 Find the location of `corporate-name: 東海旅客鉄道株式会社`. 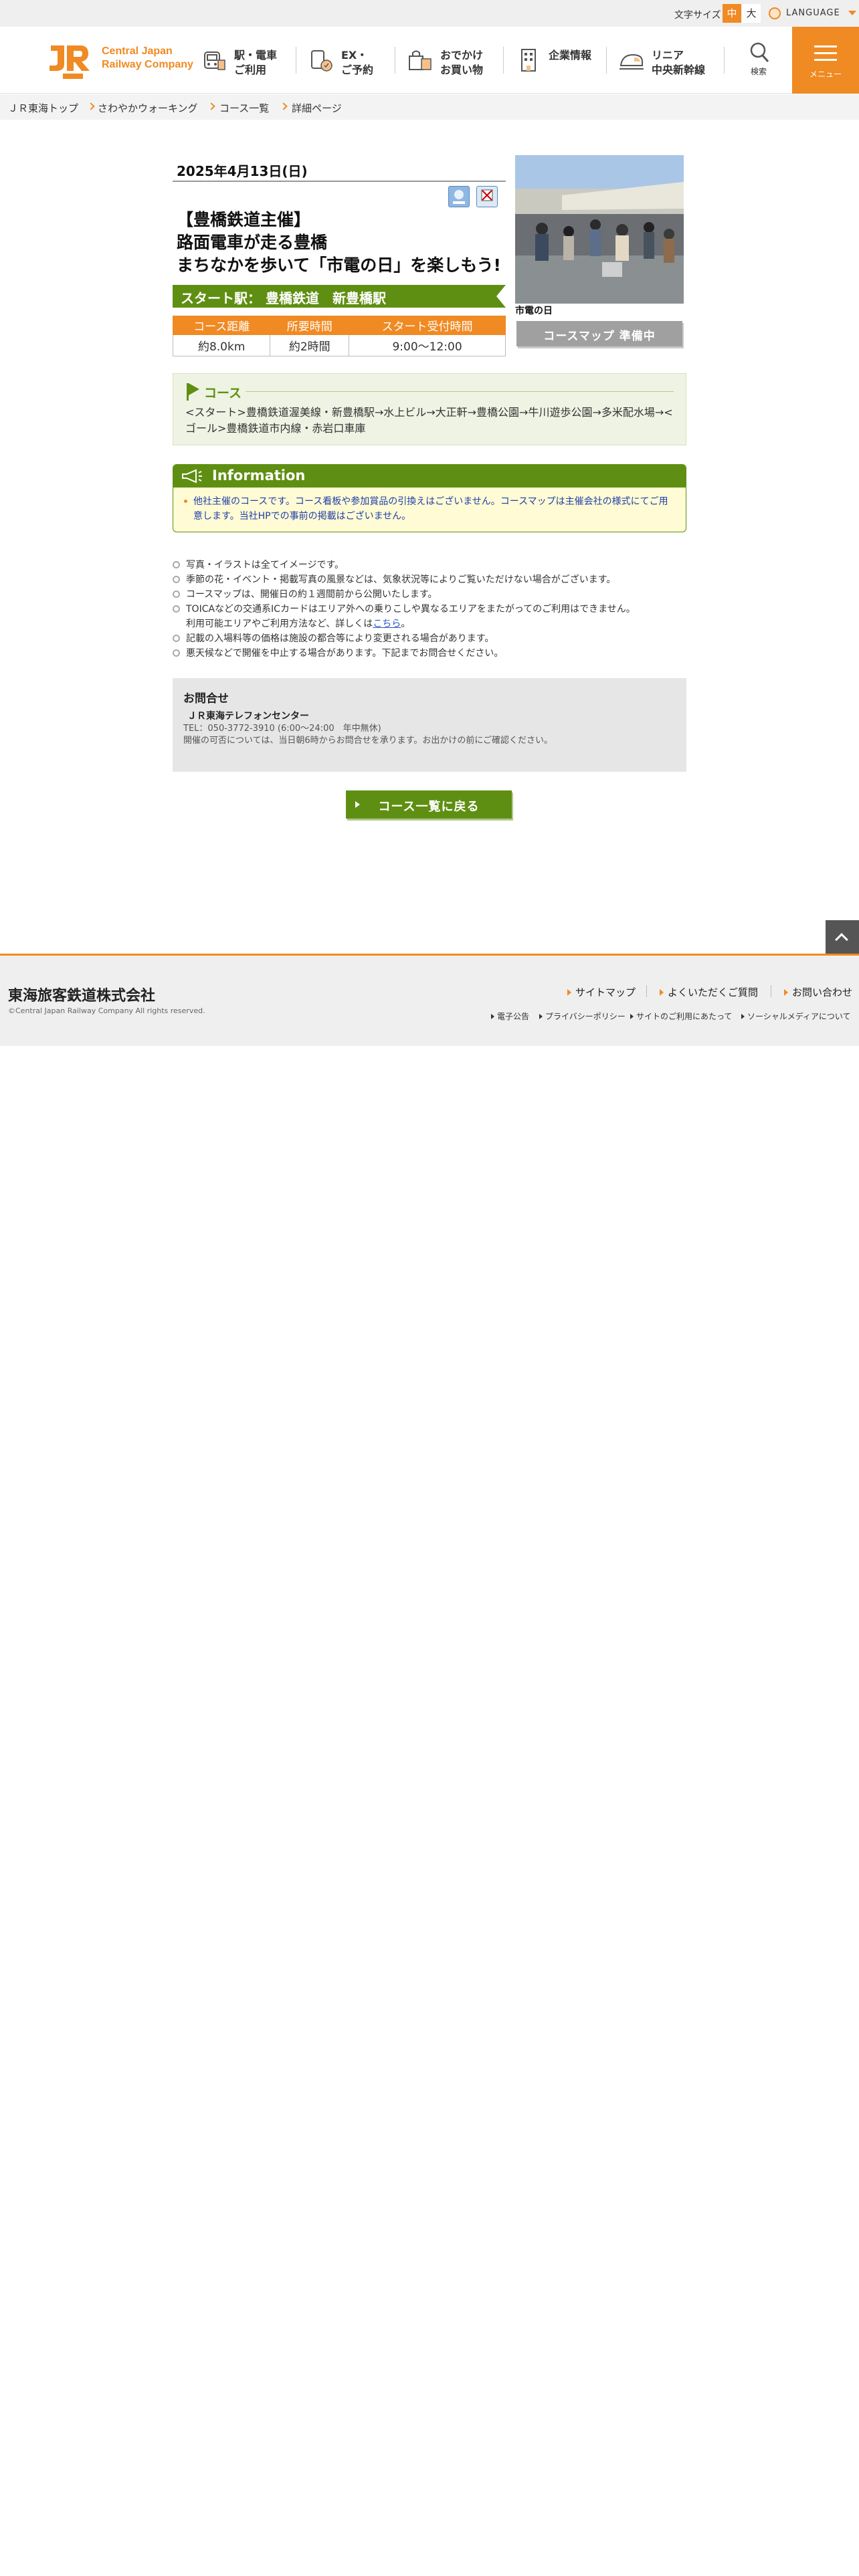

corporate-name: 東海旅客鉄道株式会社 is located at coordinates (82, 996).